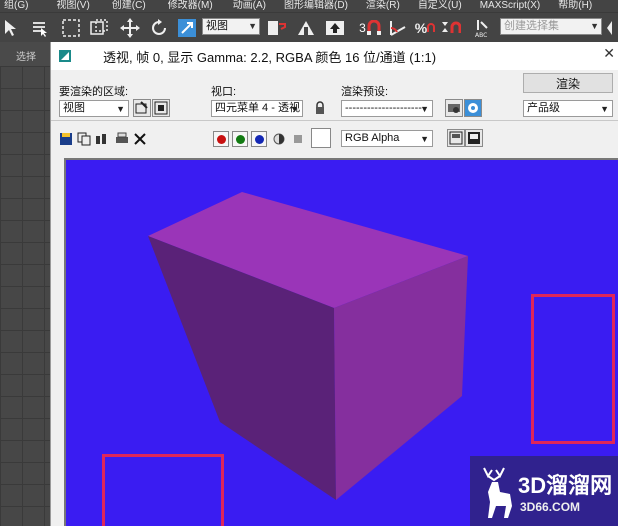  What do you see at coordinates (573, 369) in the screenshot?
I see `highlight-rectangle-right` at bounding box center [573, 369].